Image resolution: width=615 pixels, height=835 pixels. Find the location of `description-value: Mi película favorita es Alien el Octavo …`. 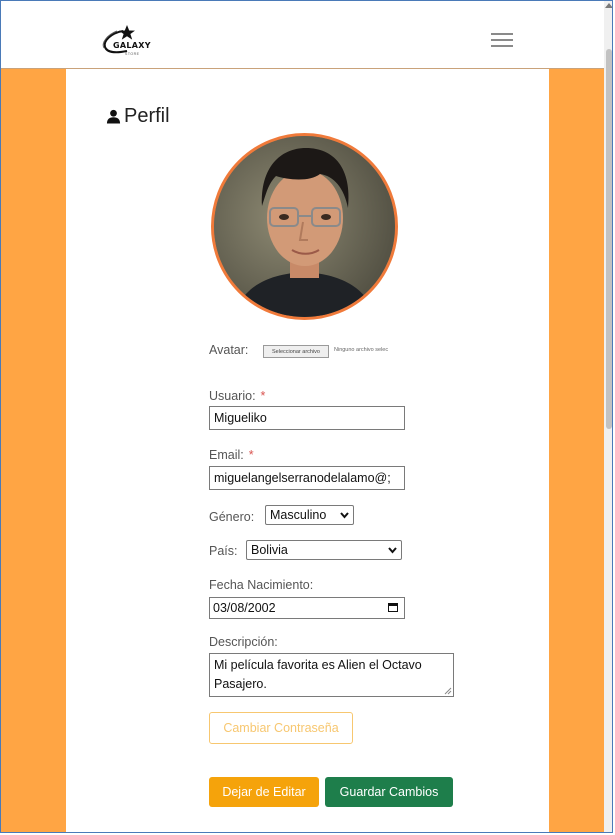

description-value: Mi película favorita es Alien el Octavo … is located at coordinates (318, 674).